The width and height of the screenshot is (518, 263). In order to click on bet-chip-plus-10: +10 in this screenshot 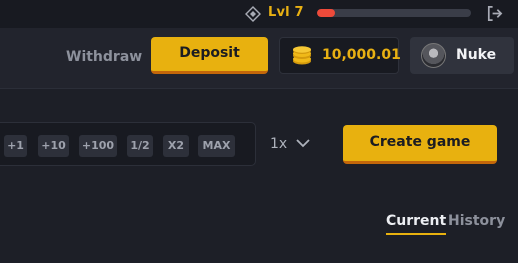, I will do `click(53, 146)`.